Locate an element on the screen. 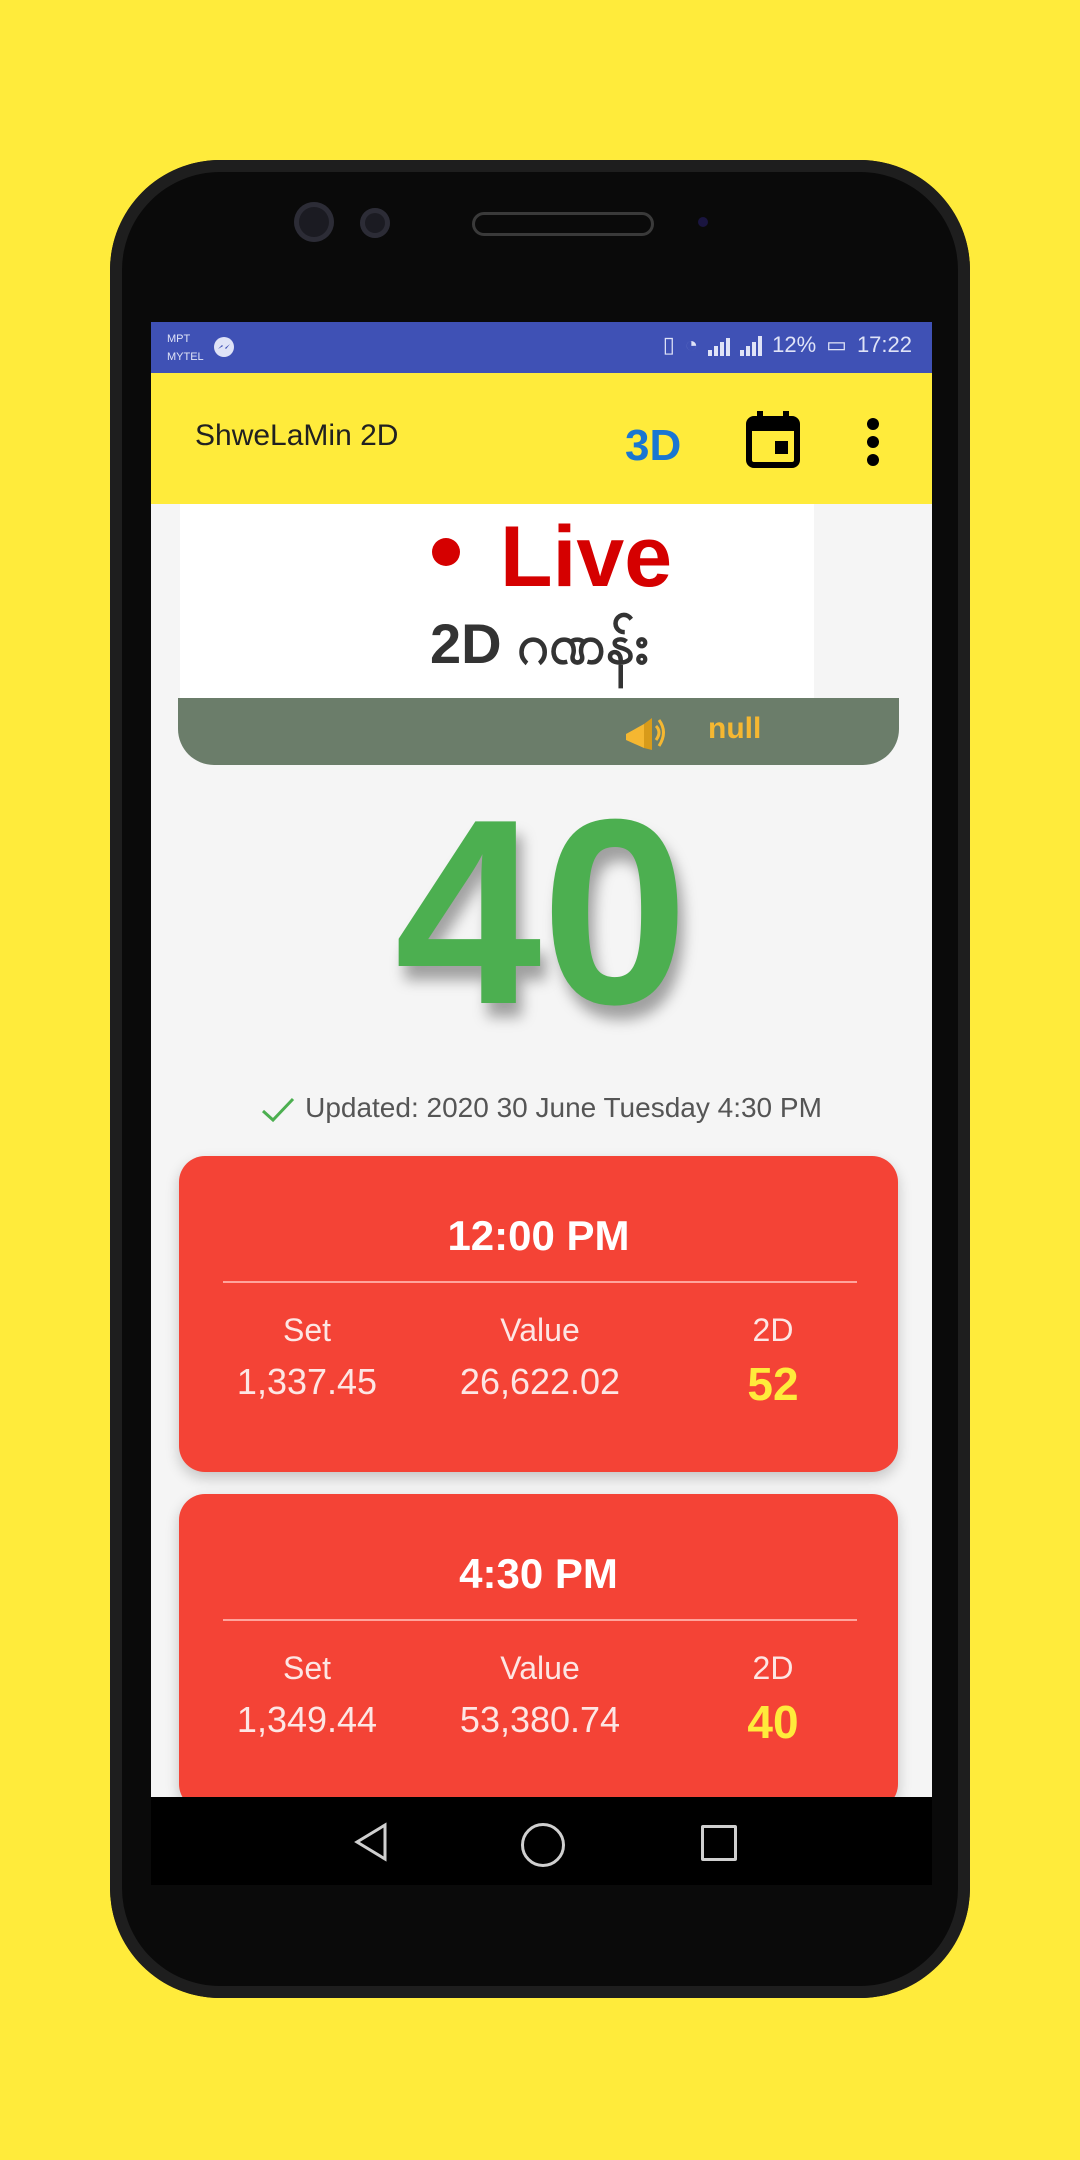 Image resolution: width=1080 pixels, height=2160 pixels. twod-column: 2D 52 is located at coordinates (773, 1361).